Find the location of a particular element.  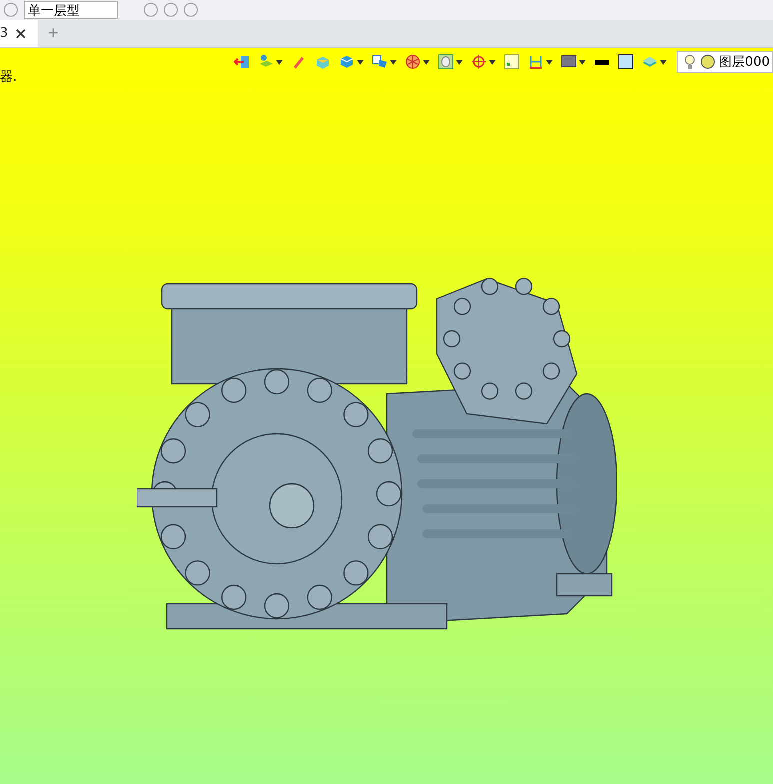

monitor-icon is located at coordinates (569, 62).